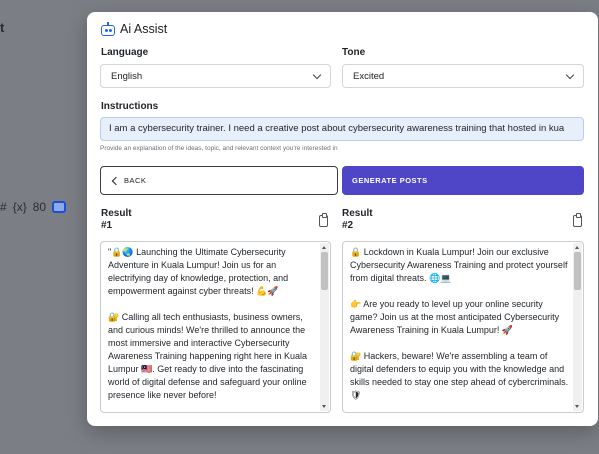  Describe the element at coordinates (116, 213) in the screenshot. I see `result-1-label: Result` at that location.